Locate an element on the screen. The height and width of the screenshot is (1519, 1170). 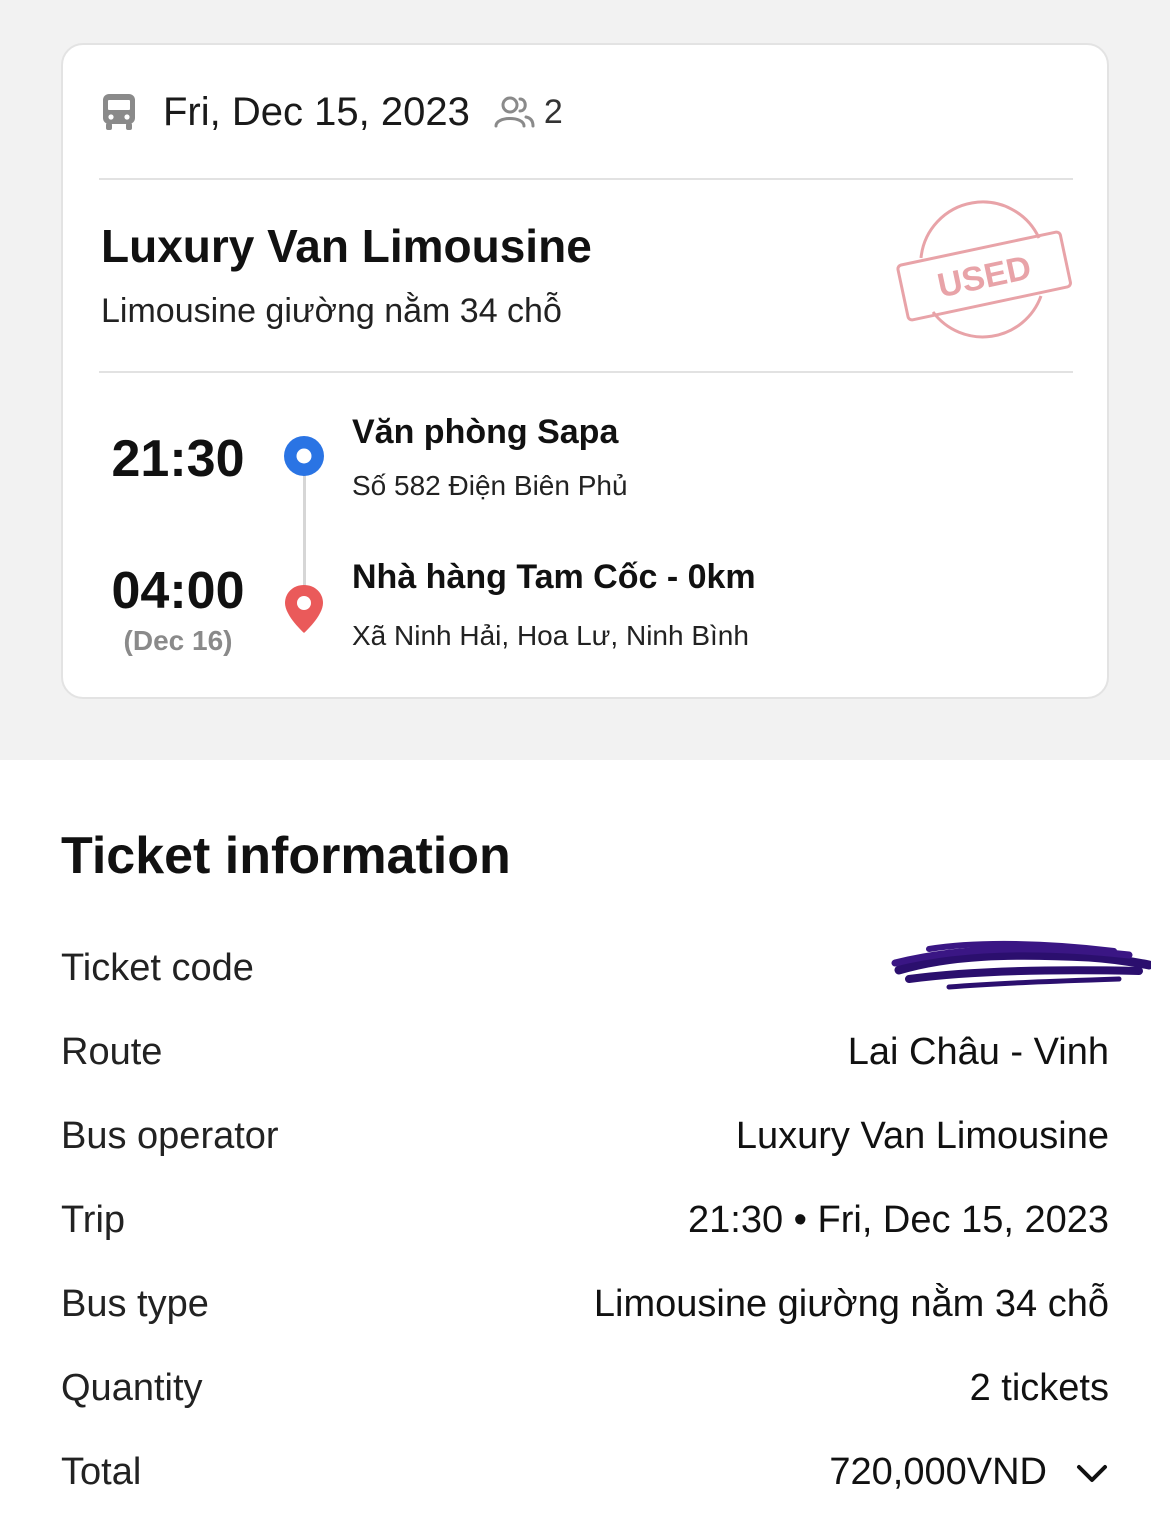
passenger-count: 2 is located at coordinates (553, 111).